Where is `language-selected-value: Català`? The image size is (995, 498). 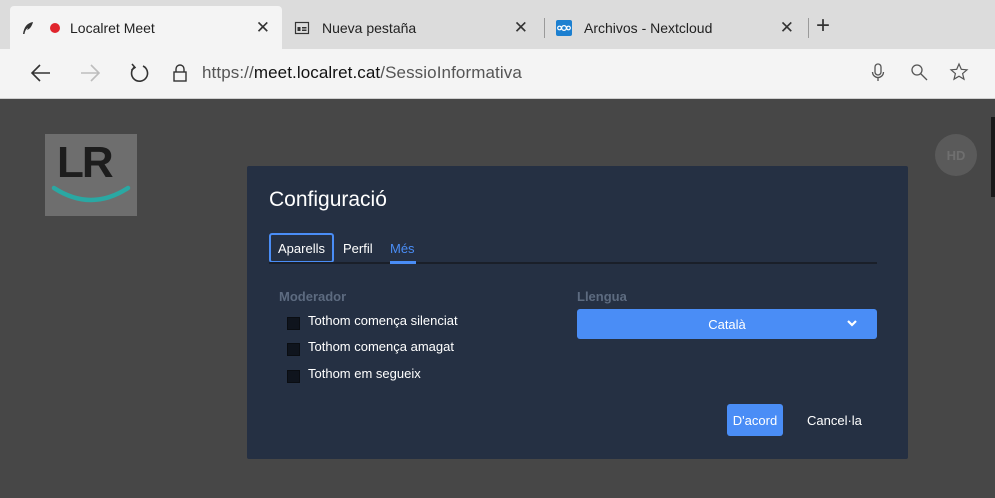 language-selected-value: Català is located at coordinates (727, 324).